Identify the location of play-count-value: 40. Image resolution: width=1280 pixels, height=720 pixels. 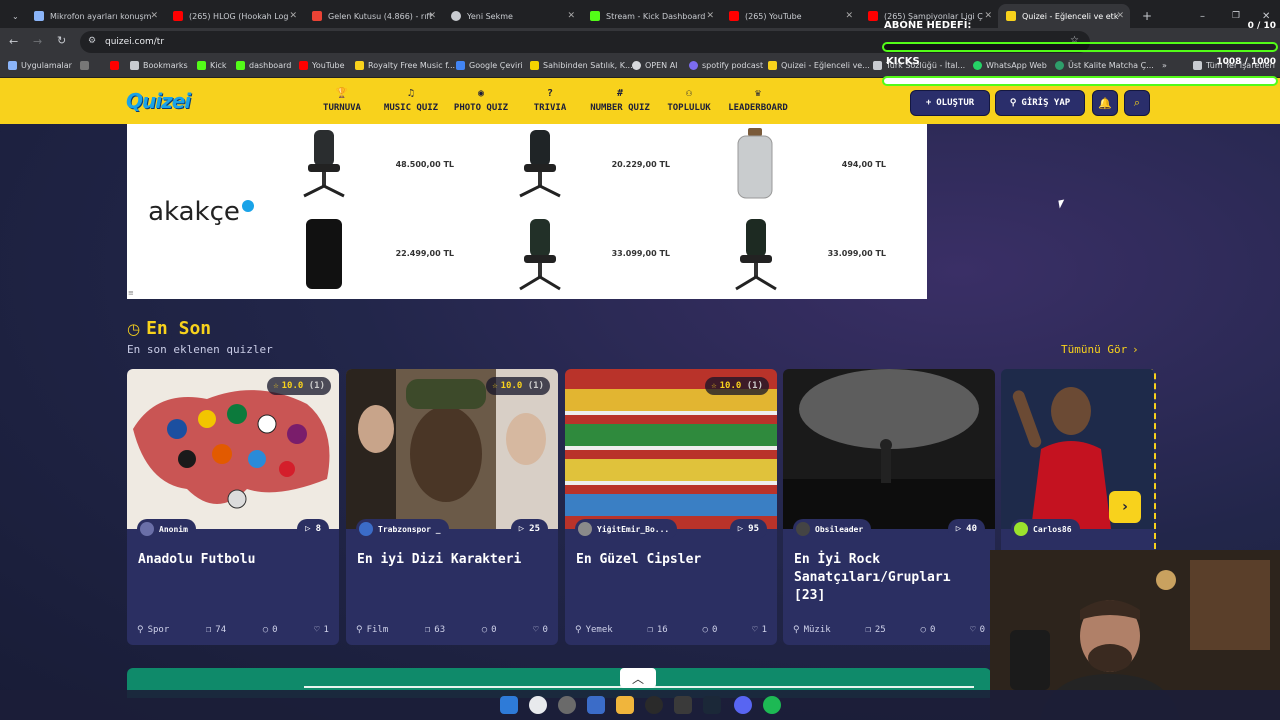
(971, 529).